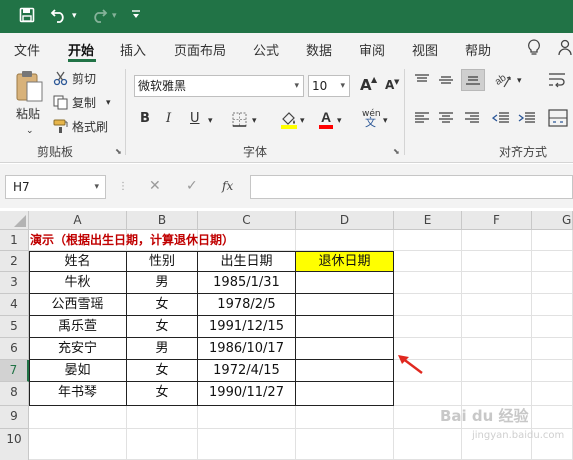  What do you see at coordinates (59, 17) in the screenshot?
I see `undo-icon` at bounding box center [59, 17].